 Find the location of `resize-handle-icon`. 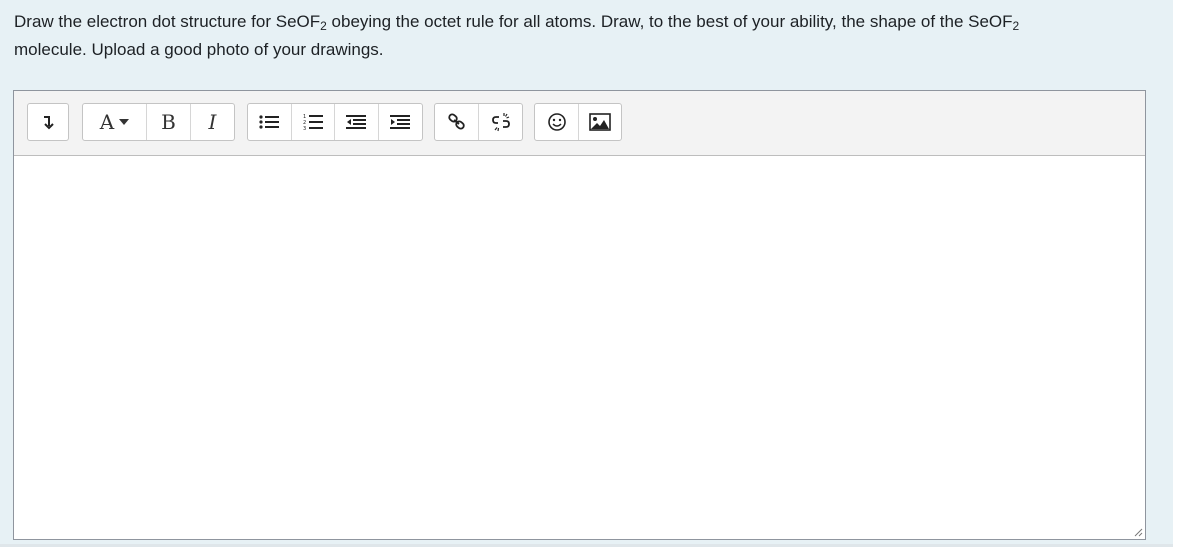

resize-handle-icon is located at coordinates (1138, 532).